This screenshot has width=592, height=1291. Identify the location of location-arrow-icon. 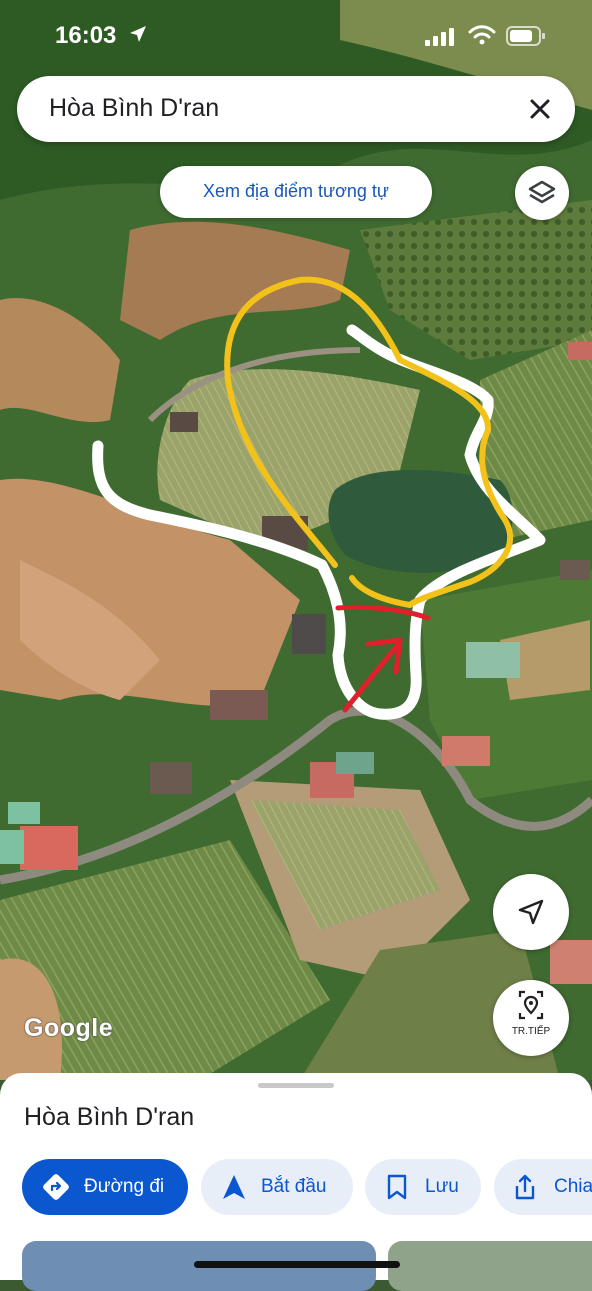
(138, 34).